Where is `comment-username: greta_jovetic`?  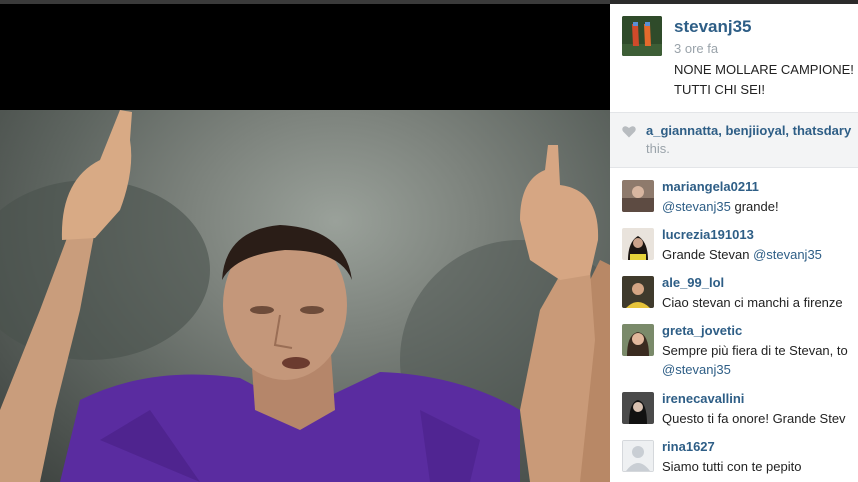
comment-username: greta_jovetic is located at coordinates (702, 330).